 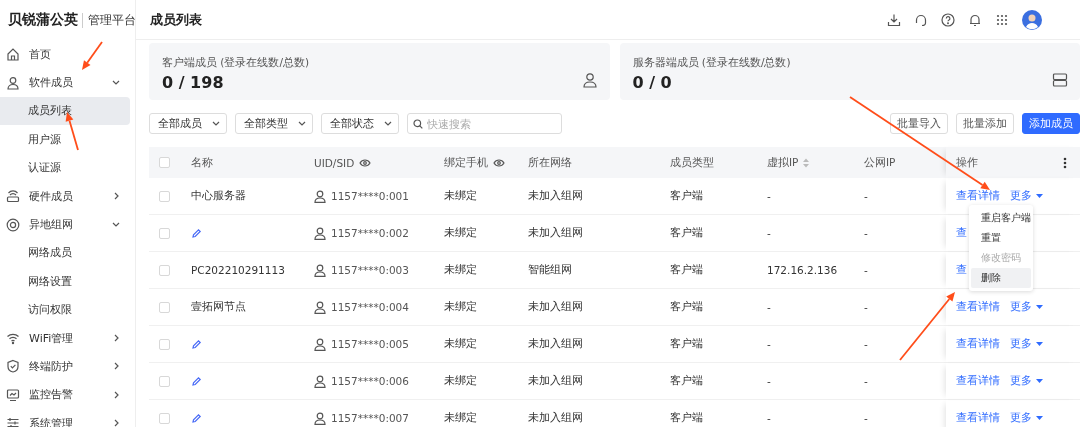 What do you see at coordinates (1001, 218) in the screenshot?
I see `menu-item: 重启客户端` at bounding box center [1001, 218].